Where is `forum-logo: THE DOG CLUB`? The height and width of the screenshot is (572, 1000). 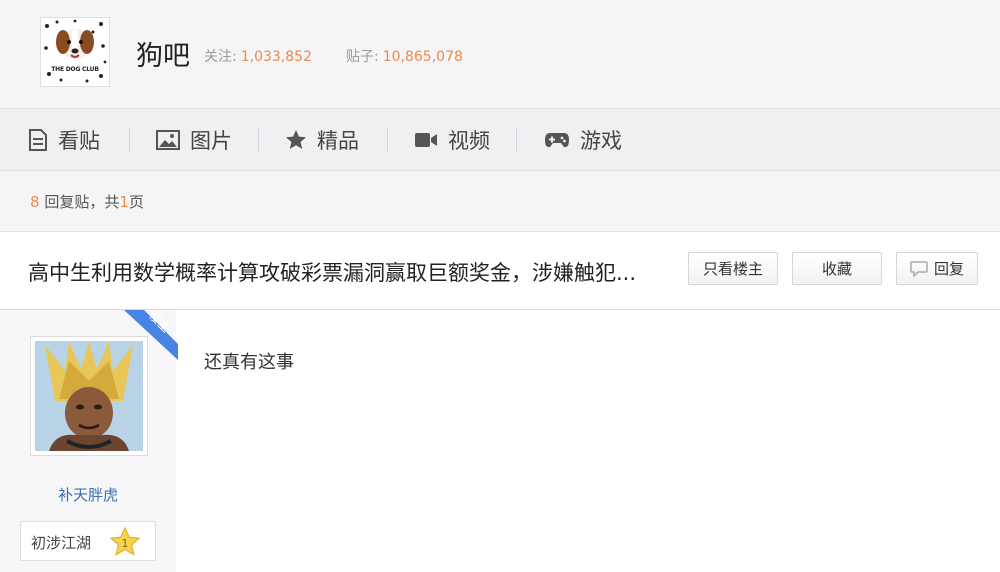
forum-logo: THE DOG CLUB is located at coordinates (75, 52).